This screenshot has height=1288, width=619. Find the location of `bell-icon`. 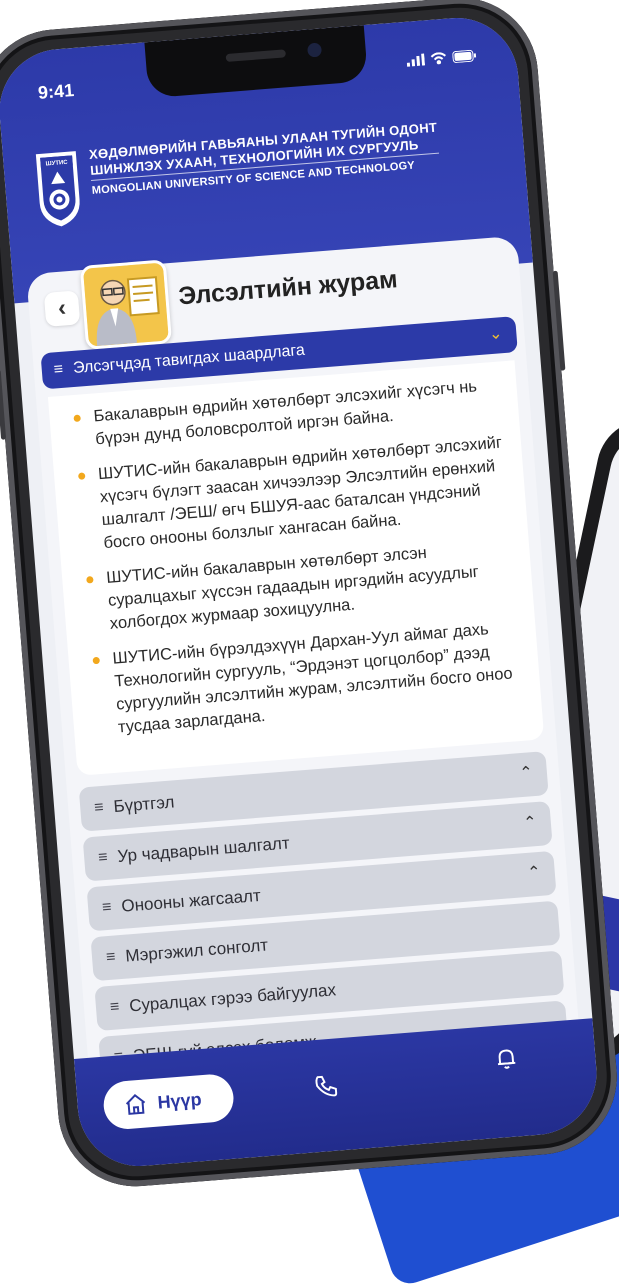

bell-icon is located at coordinates (506, 1060).